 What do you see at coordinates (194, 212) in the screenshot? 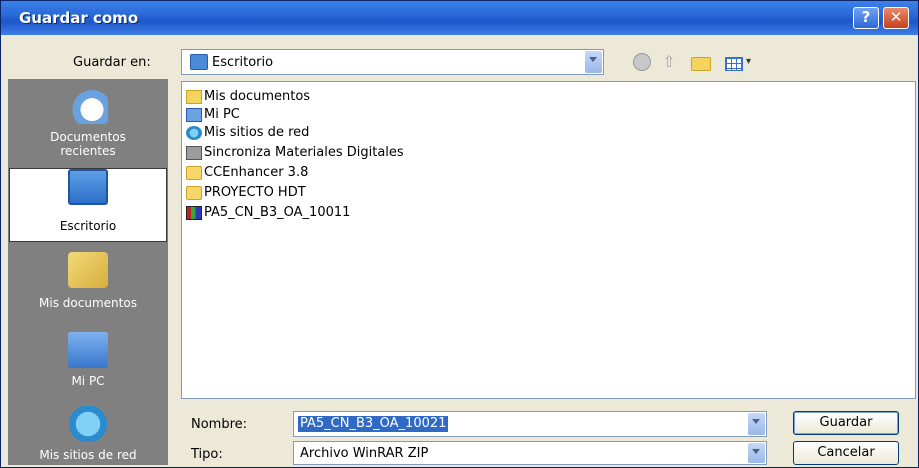
I see `winrar-archive-icon` at bounding box center [194, 212].